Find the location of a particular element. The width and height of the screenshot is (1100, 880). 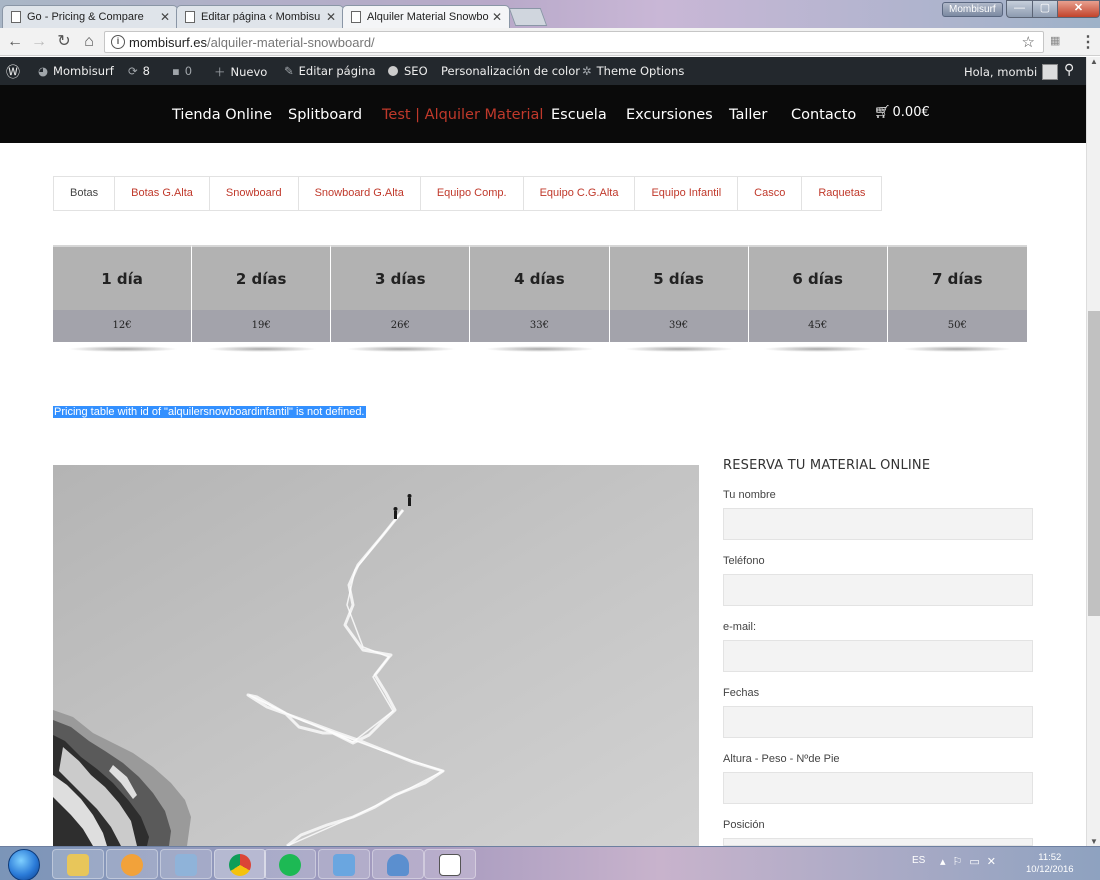

cart-link: 🛒︎ 0.00€ is located at coordinates (902, 112).